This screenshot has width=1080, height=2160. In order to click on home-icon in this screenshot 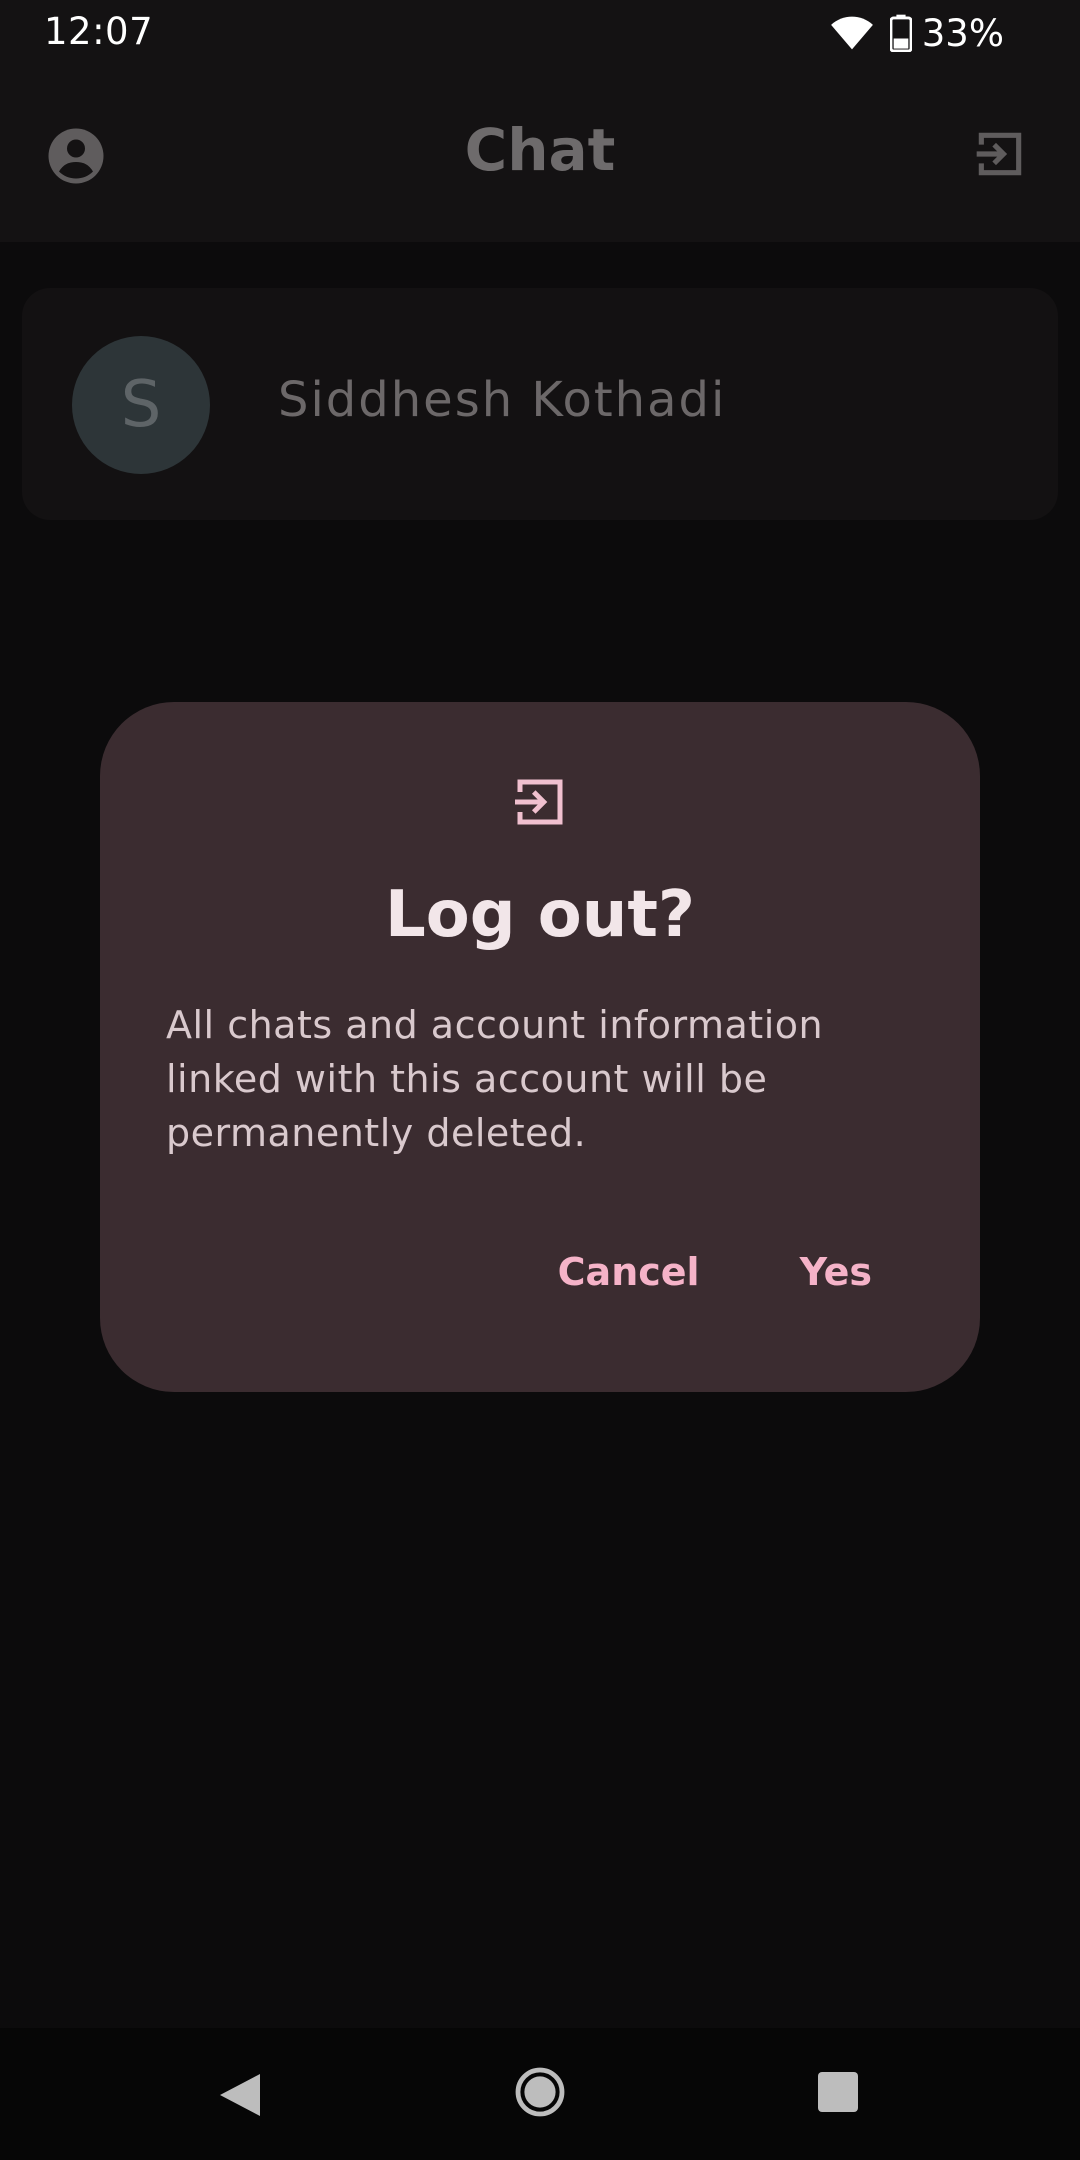, I will do `click(540, 2094)`.